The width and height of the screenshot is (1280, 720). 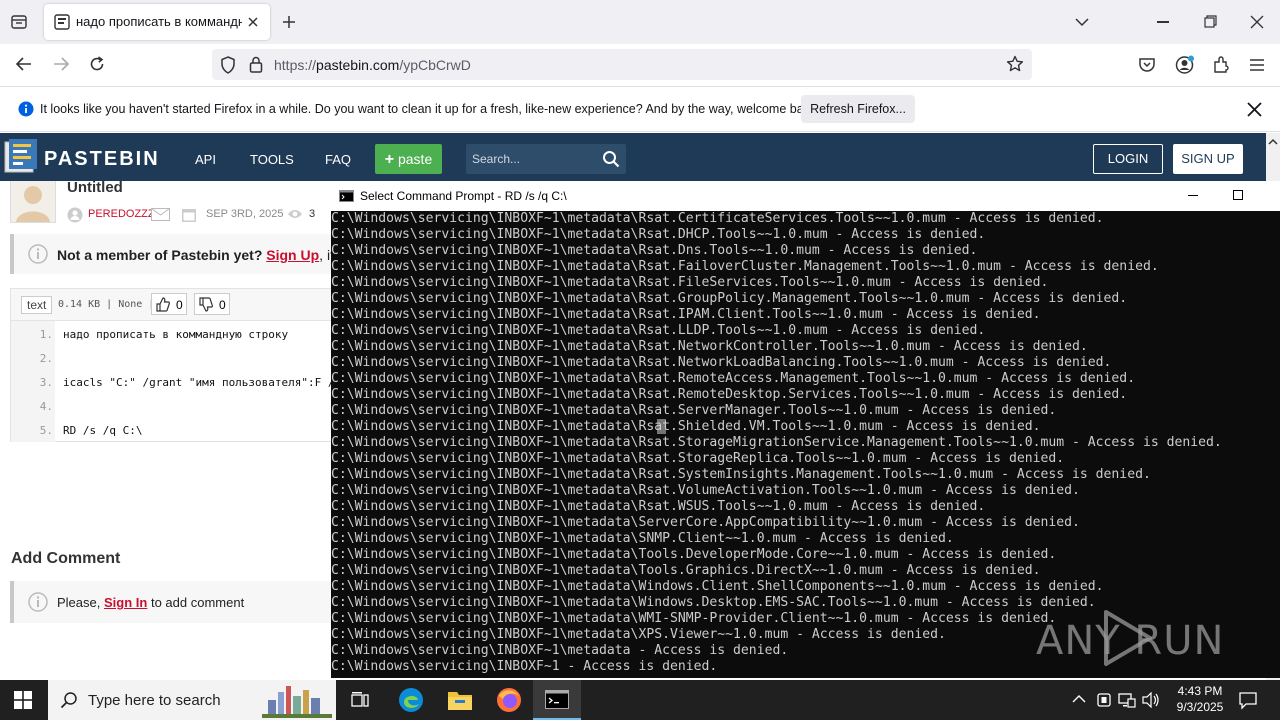 I want to click on info-circle-icon, so click(x=38, y=254).